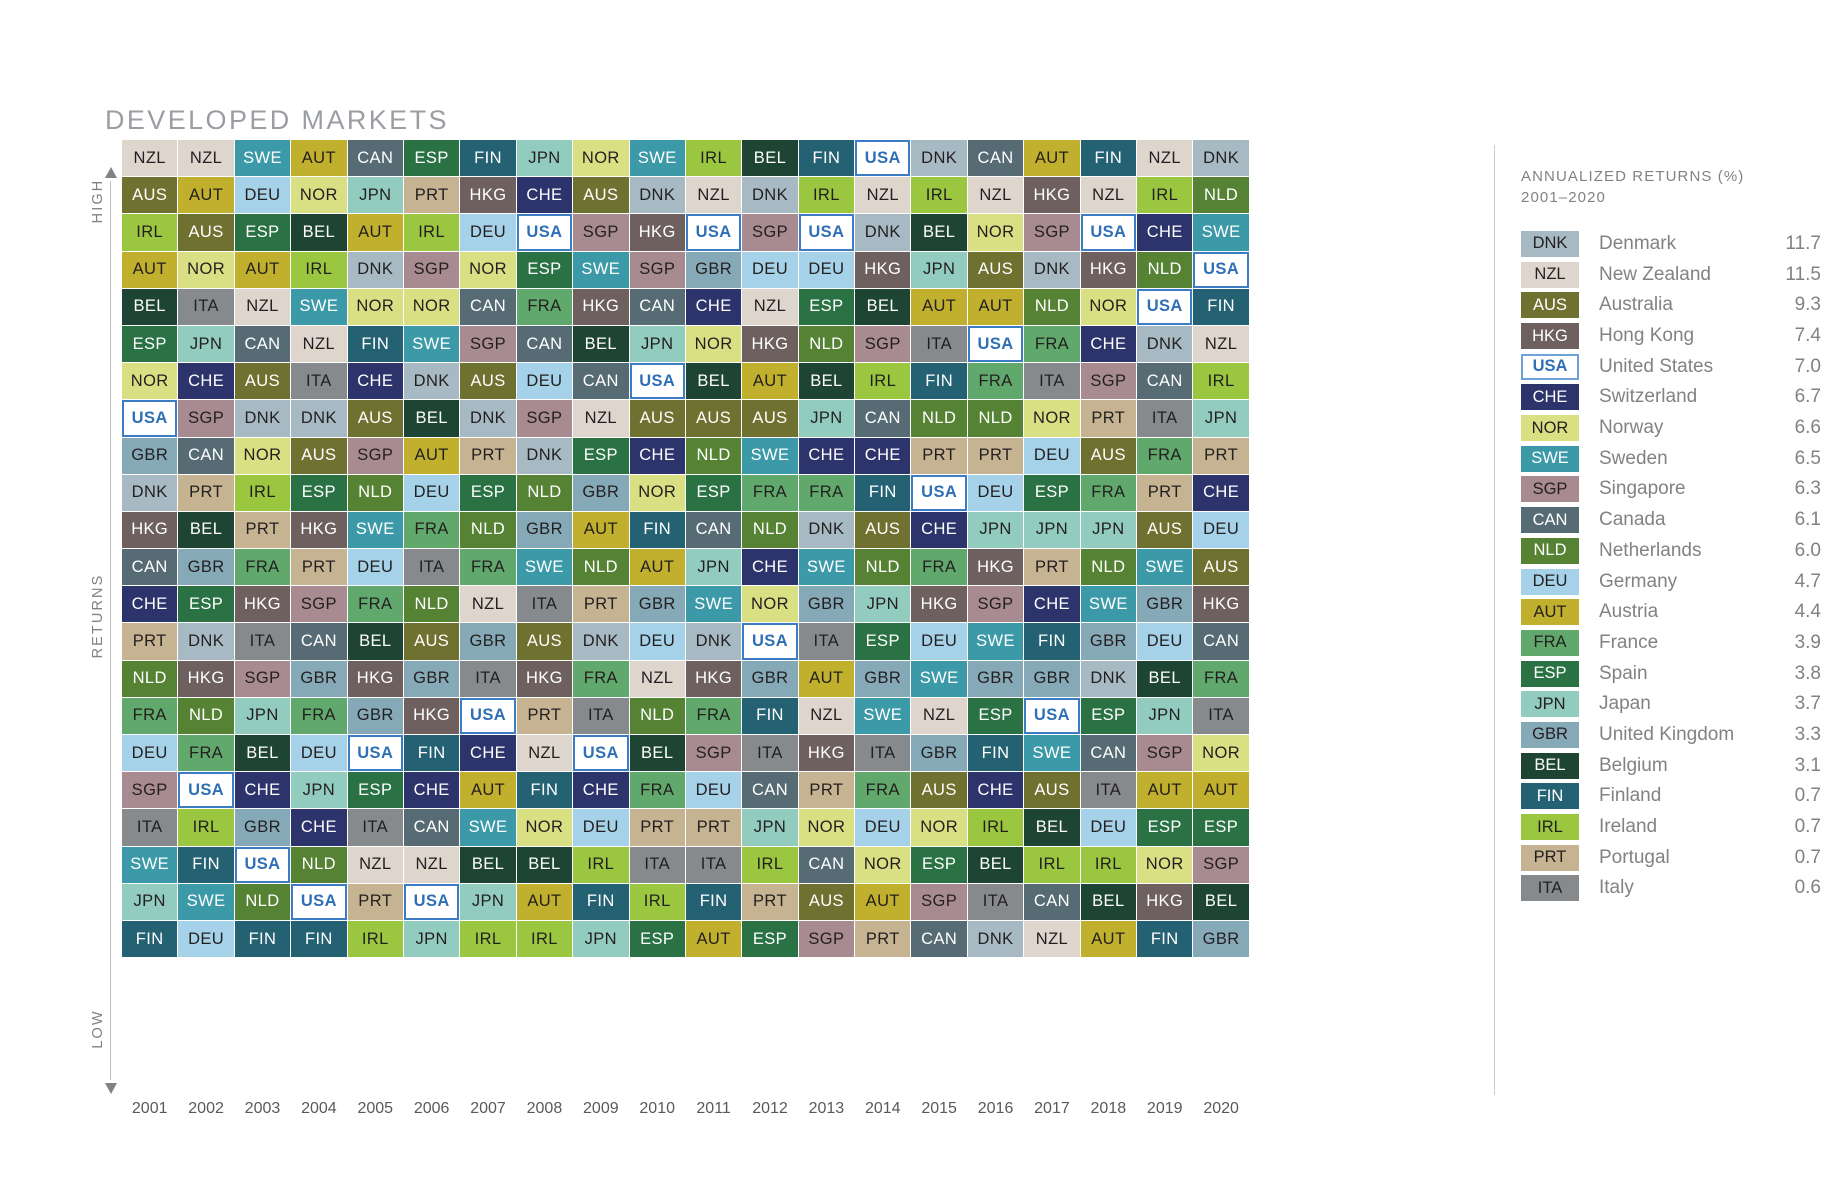 Image resolution: width=1839 pixels, height=1180 pixels. Describe the element at coordinates (1550, 336) in the screenshot. I see `legend-color-chip: HKG` at that location.